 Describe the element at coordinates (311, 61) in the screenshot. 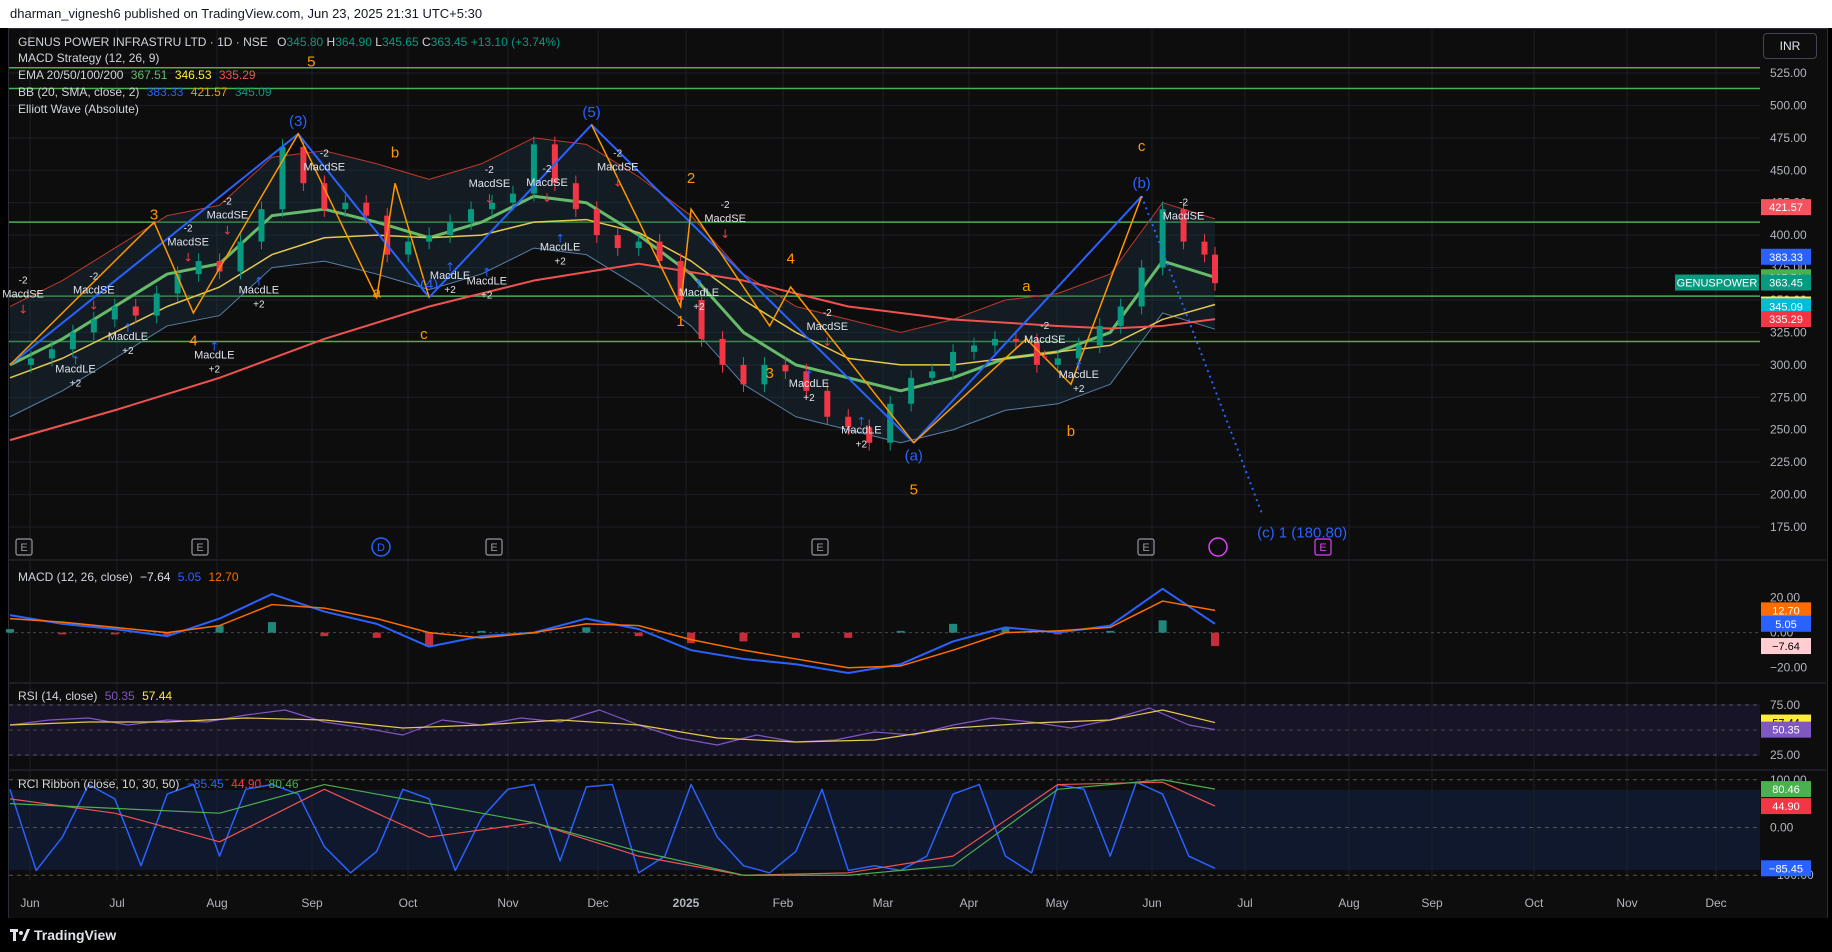

I see `elliott-minor-label: 5` at that location.